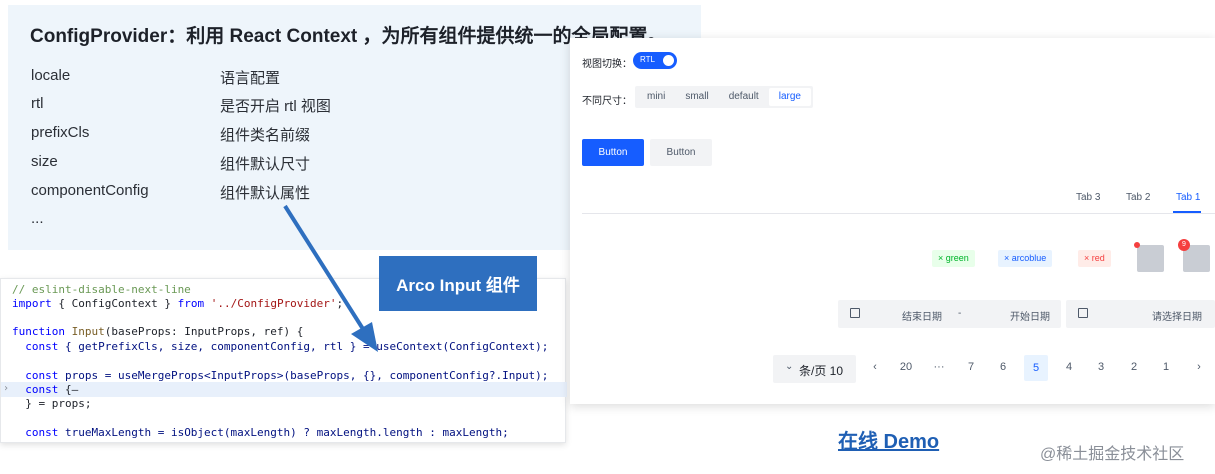  I want to click on code-token: function, so click(38, 331).